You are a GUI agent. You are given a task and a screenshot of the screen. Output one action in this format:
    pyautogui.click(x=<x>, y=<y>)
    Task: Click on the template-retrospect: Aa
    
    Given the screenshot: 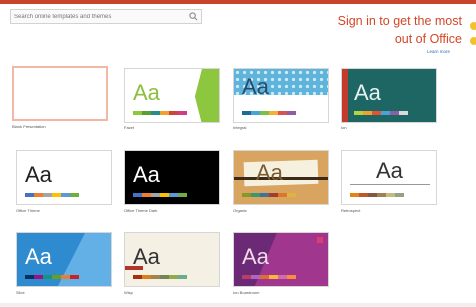 What is the action you would take?
    pyautogui.click(x=389, y=177)
    